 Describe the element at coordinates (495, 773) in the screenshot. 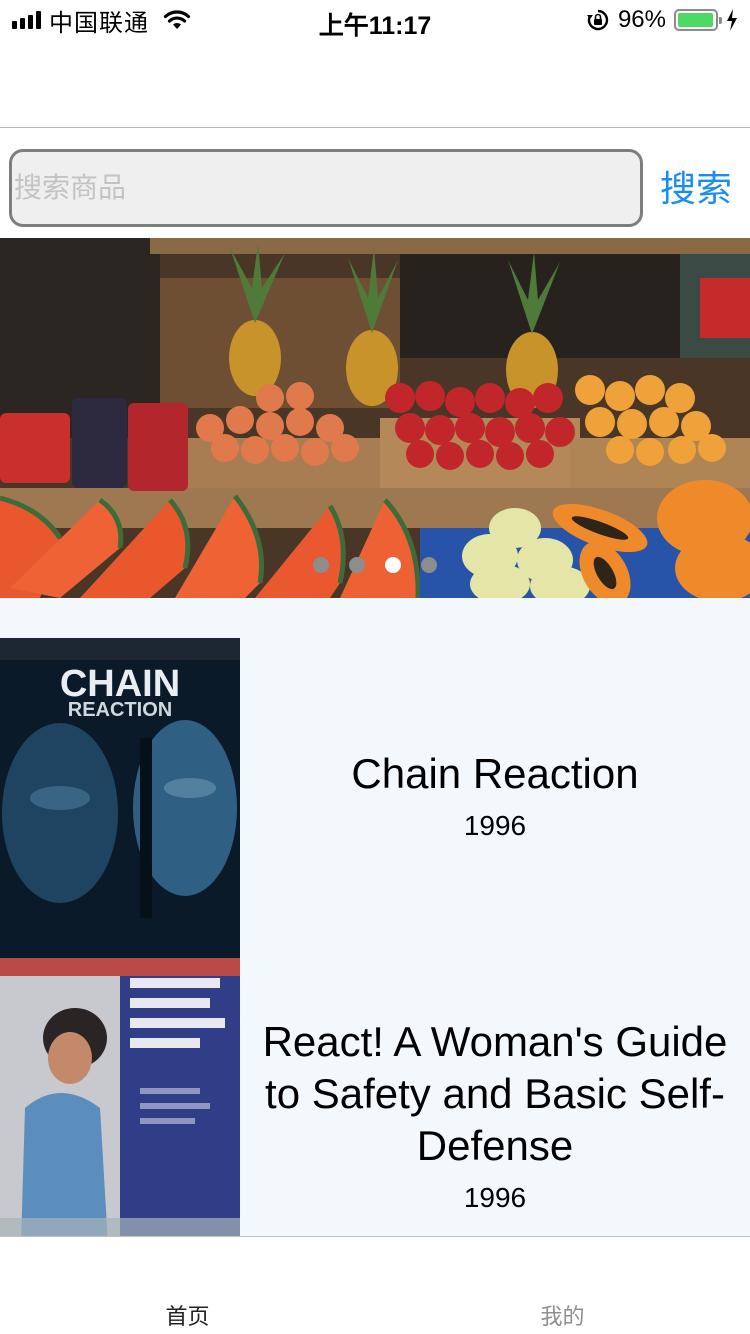

I see `movie-title: Chain Reaction` at that location.